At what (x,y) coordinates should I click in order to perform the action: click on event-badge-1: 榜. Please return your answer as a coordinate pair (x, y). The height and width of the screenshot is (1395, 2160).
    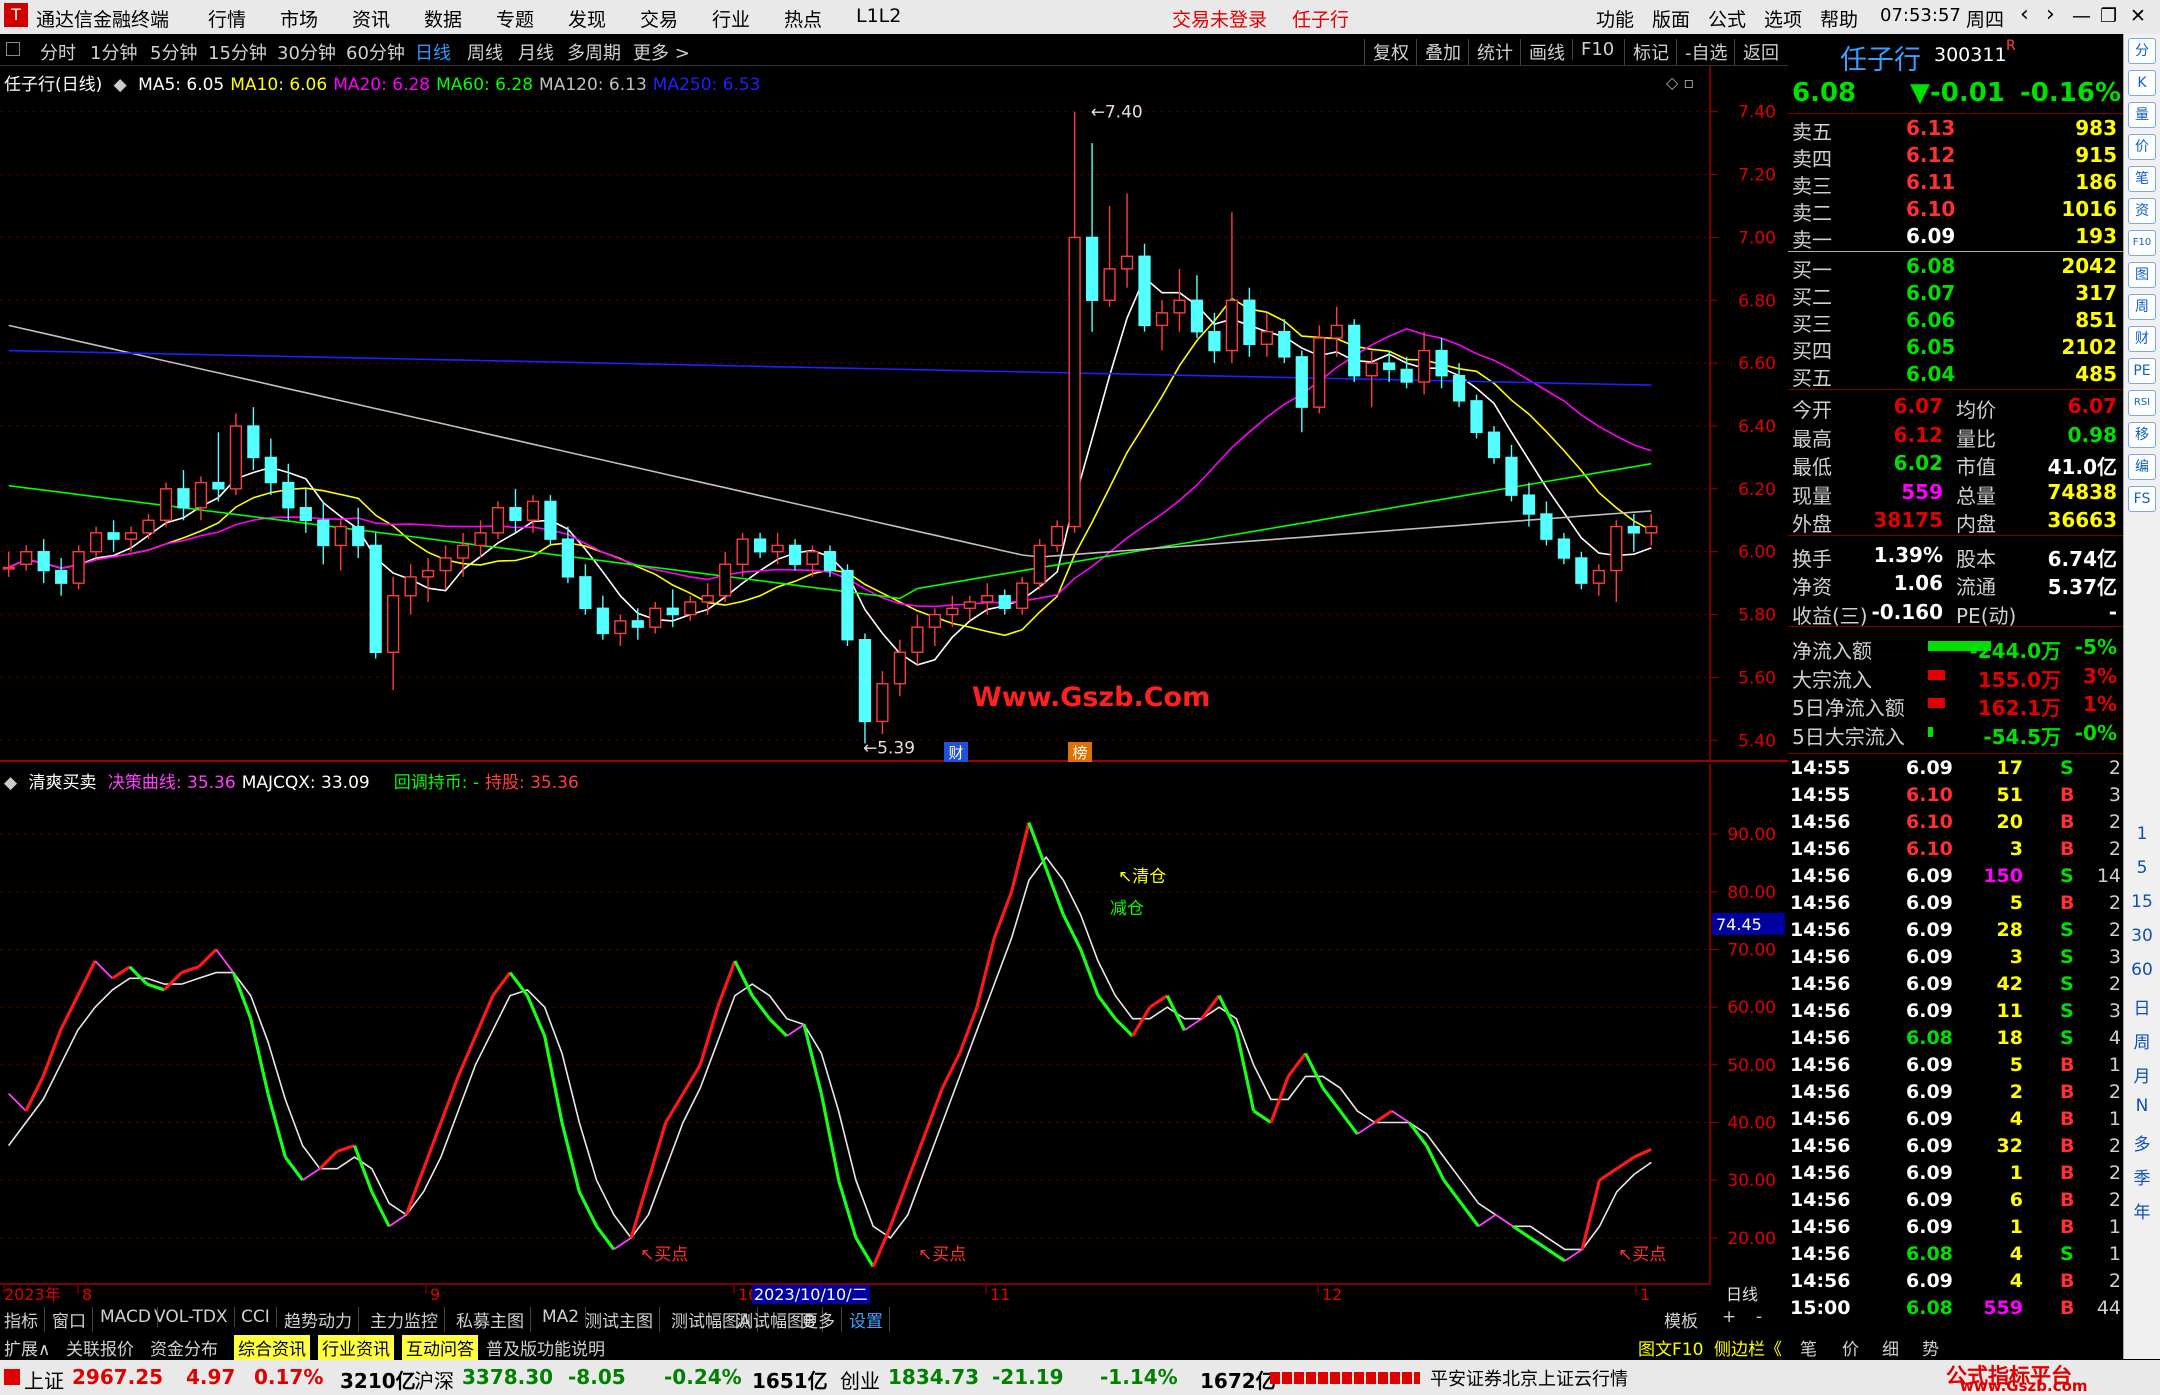
    Looking at the image, I should click on (1080, 752).